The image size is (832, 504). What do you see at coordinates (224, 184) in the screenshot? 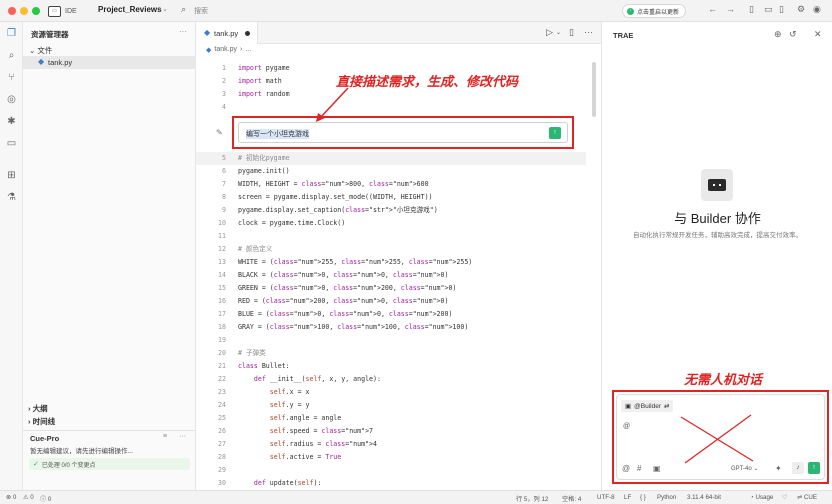
I see `line-number: 7` at bounding box center [224, 184].